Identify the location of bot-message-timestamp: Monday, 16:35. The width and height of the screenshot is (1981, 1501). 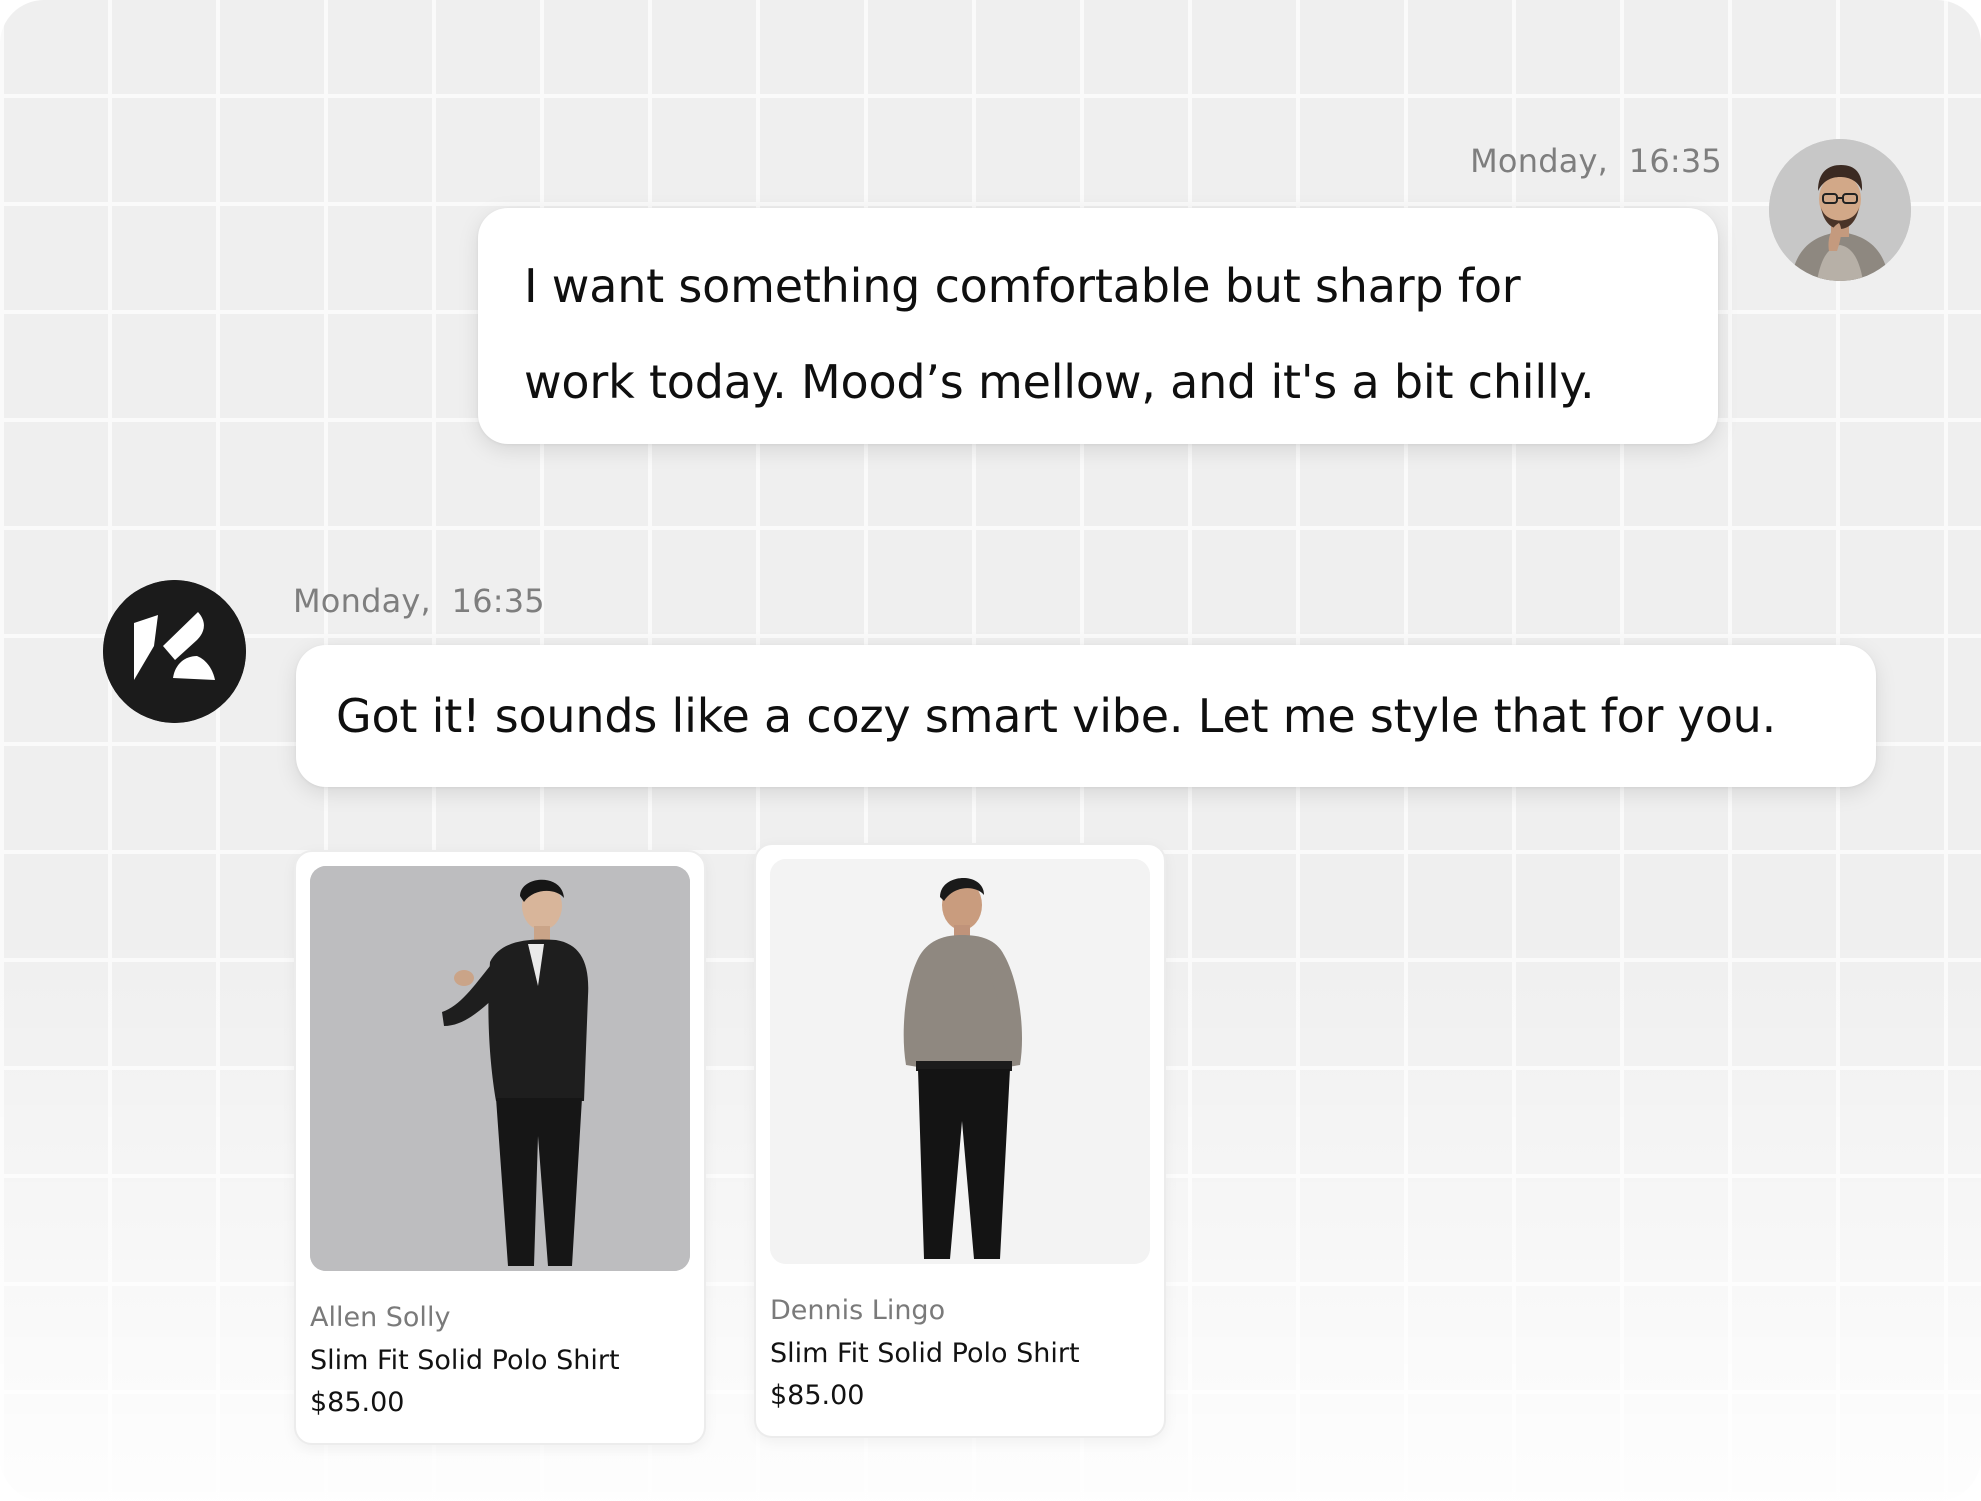
(419, 601).